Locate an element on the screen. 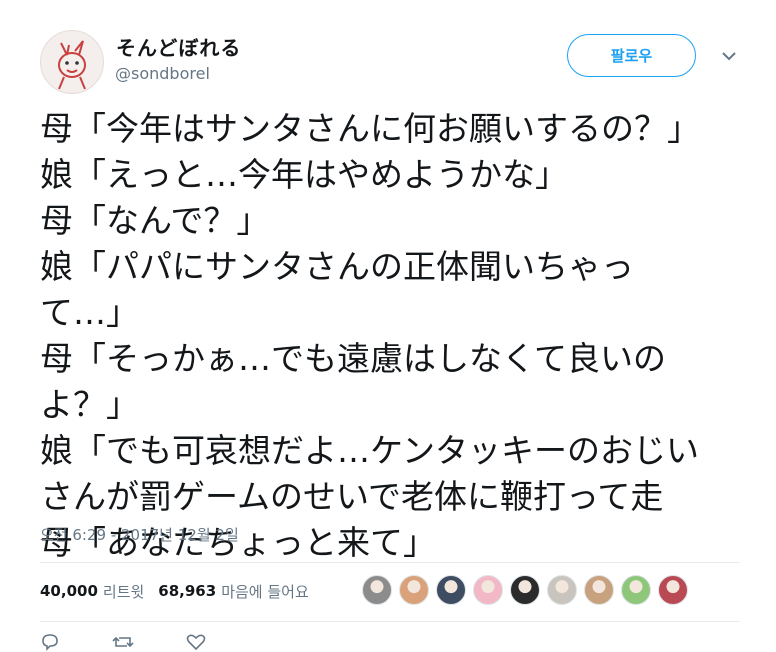 This screenshot has height=652, width=776. like-label: 마음에 들어요 is located at coordinates (265, 591).